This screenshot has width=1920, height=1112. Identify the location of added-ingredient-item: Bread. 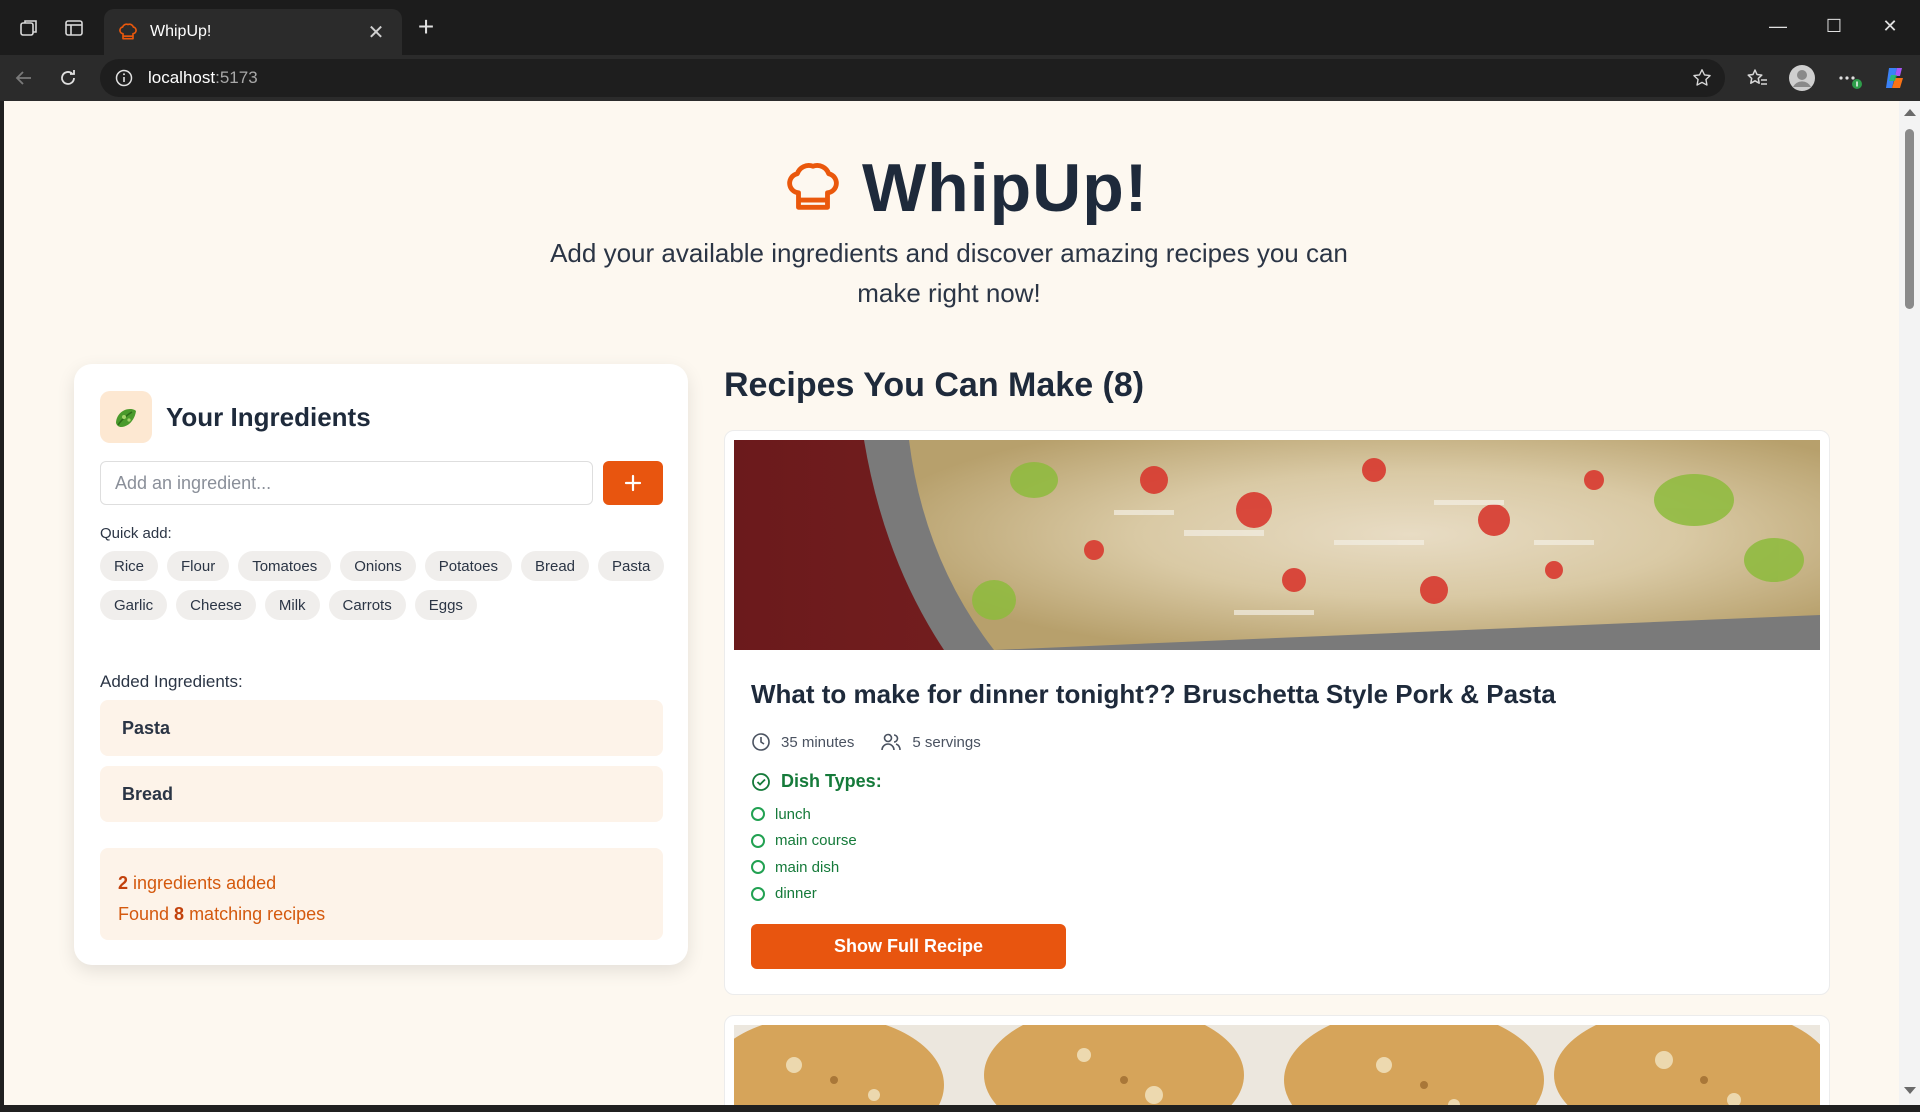
(381, 794).